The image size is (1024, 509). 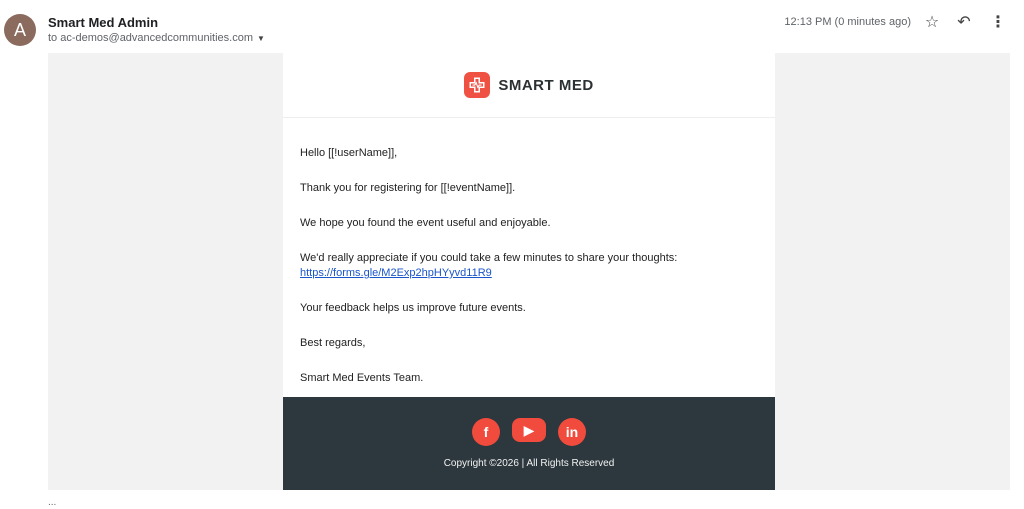 What do you see at coordinates (964, 22) in the screenshot?
I see `reply-icon: ↶` at bounding box center [964, 22].